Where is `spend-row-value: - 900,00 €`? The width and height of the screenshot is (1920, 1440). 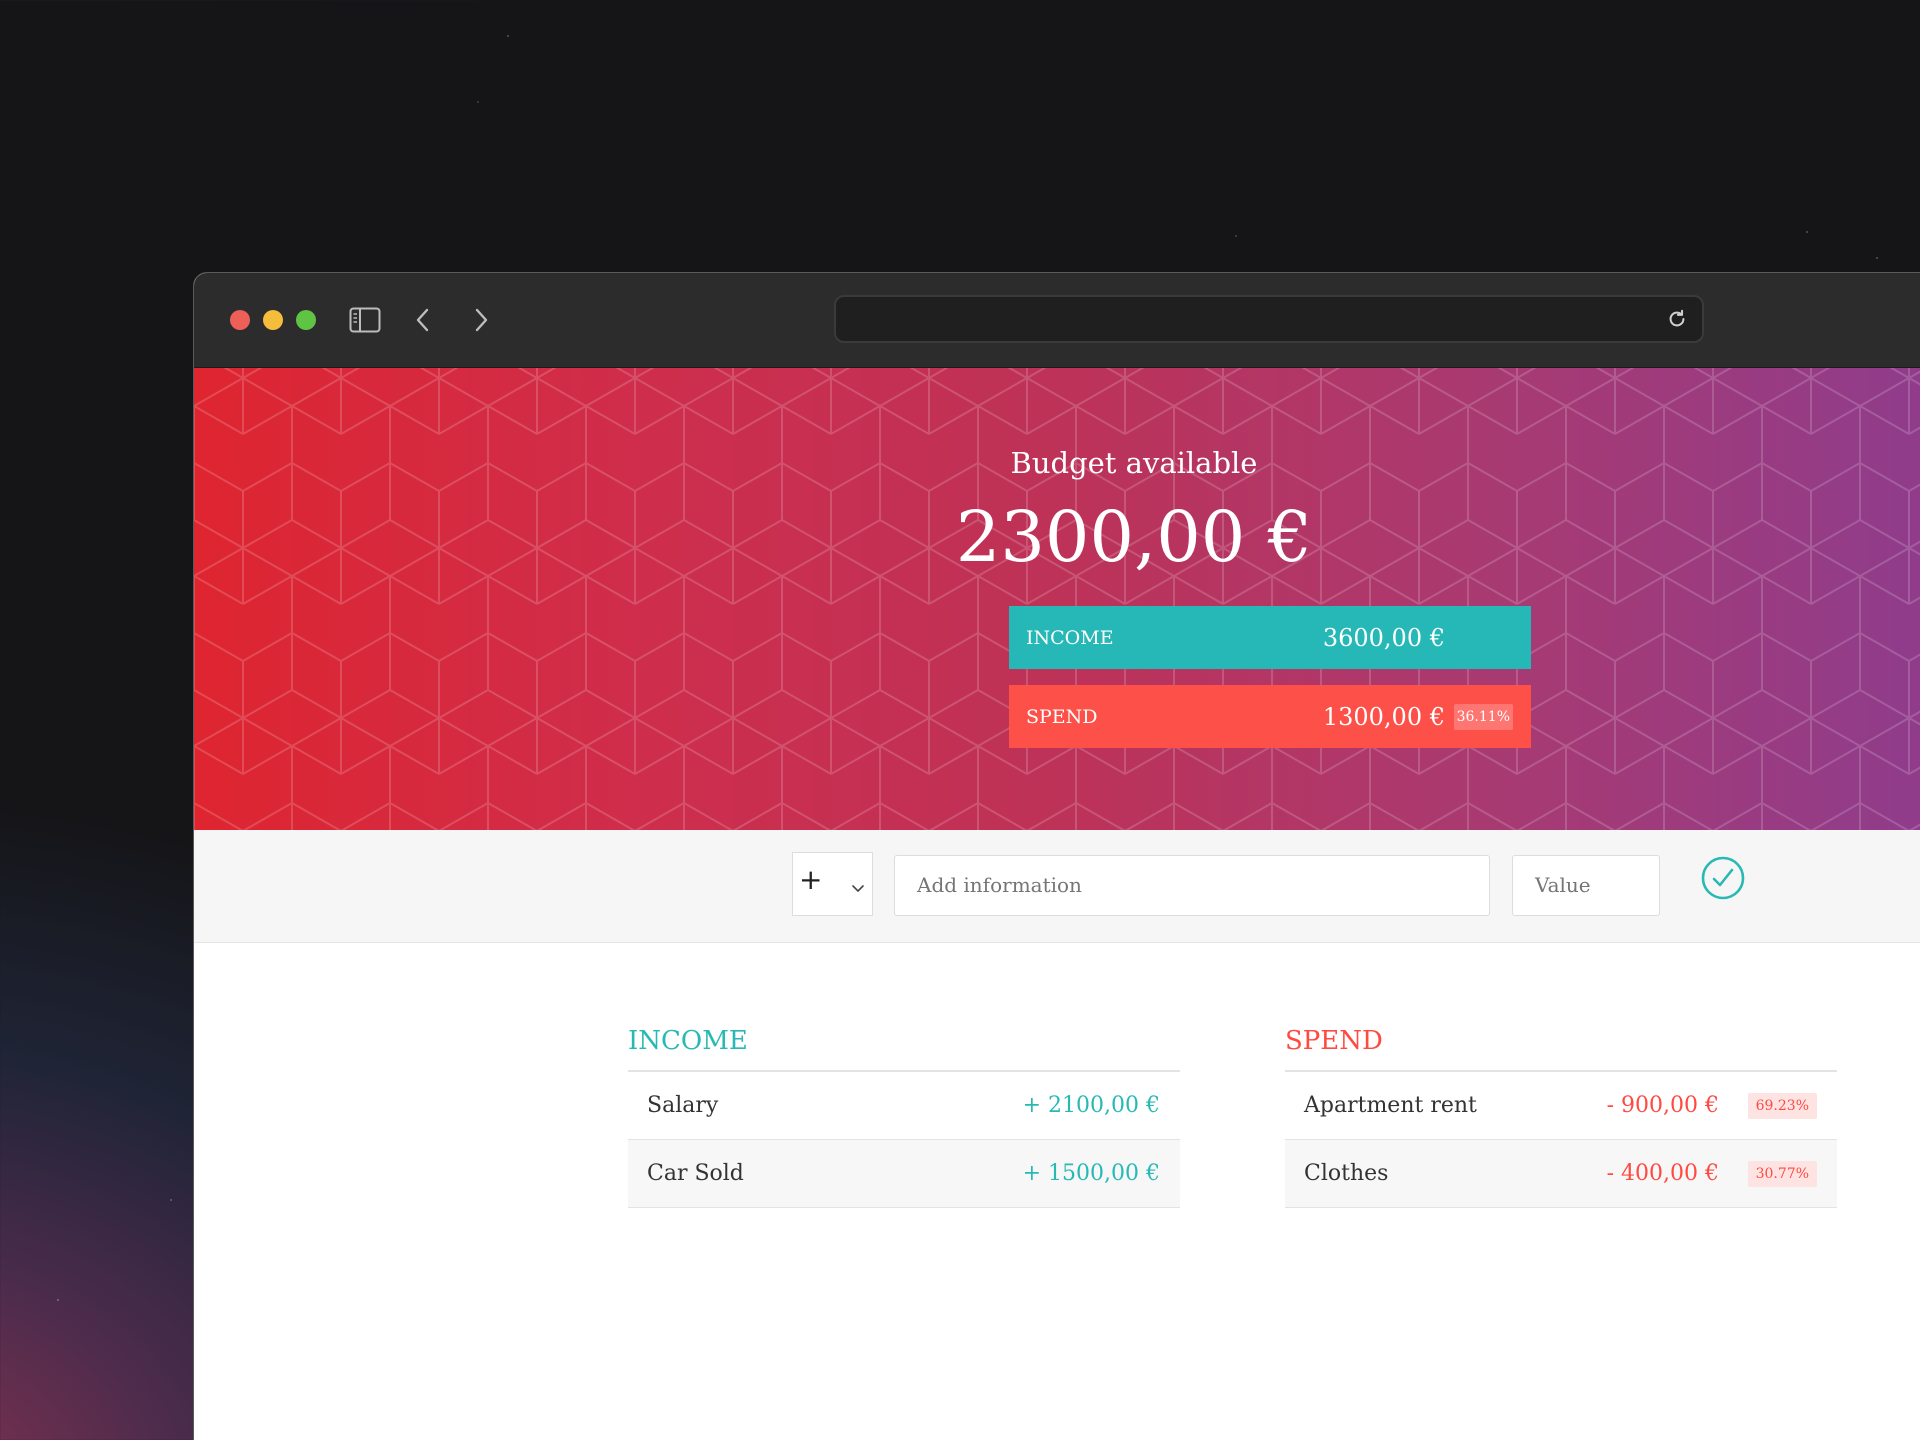
spend-row-value: - 900,00 € is located at coordinates (1662, 1105).